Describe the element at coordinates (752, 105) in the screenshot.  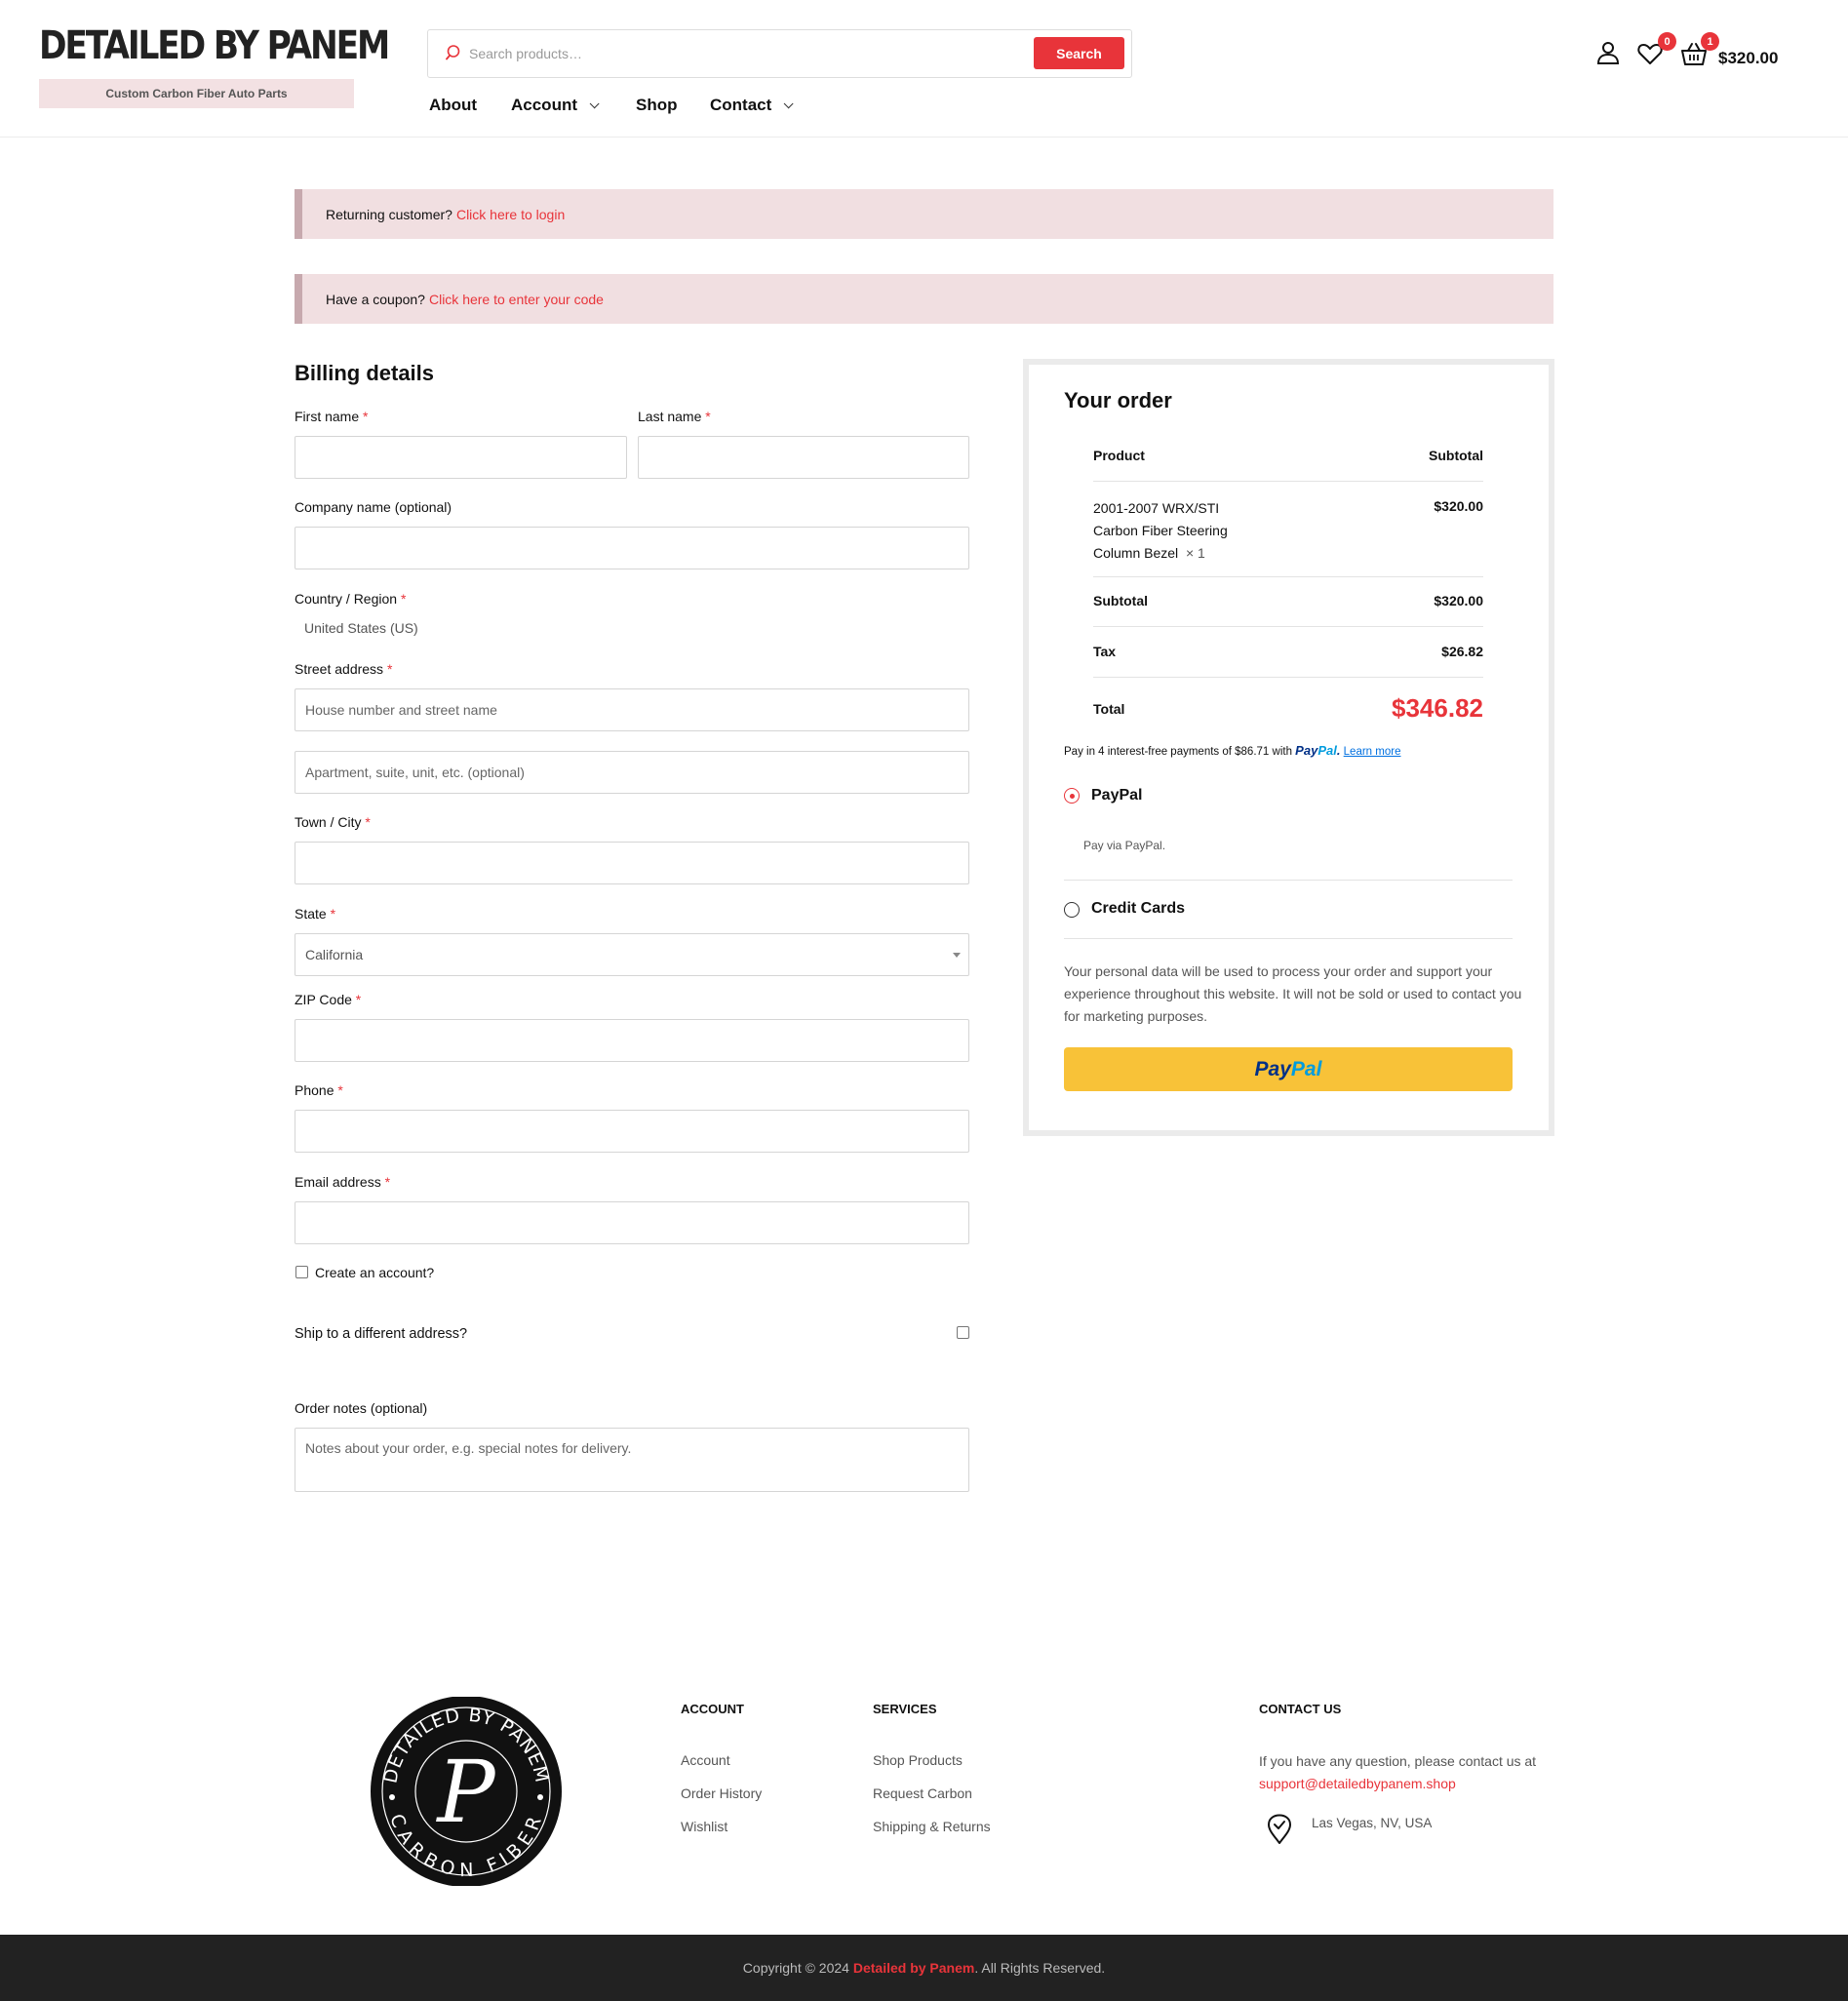
I see `nav-item-contact: Contact` at that location.